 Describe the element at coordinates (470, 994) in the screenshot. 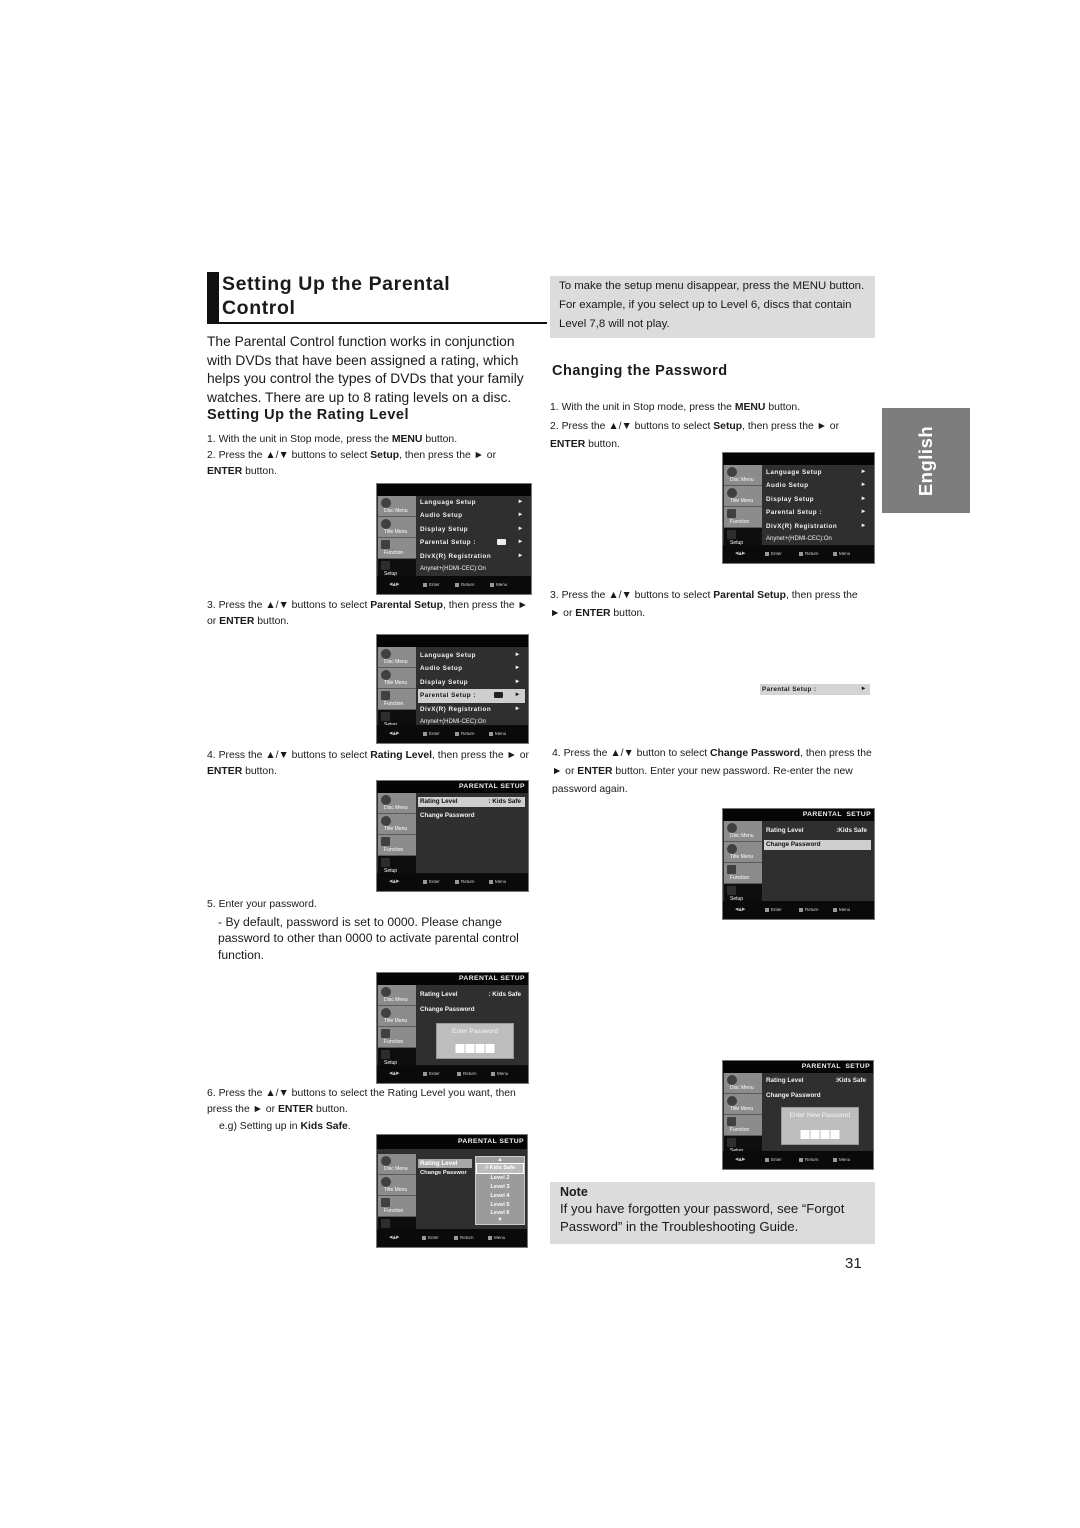

I see `rating-level-row: Rating Level: Kids Safe` at that location.